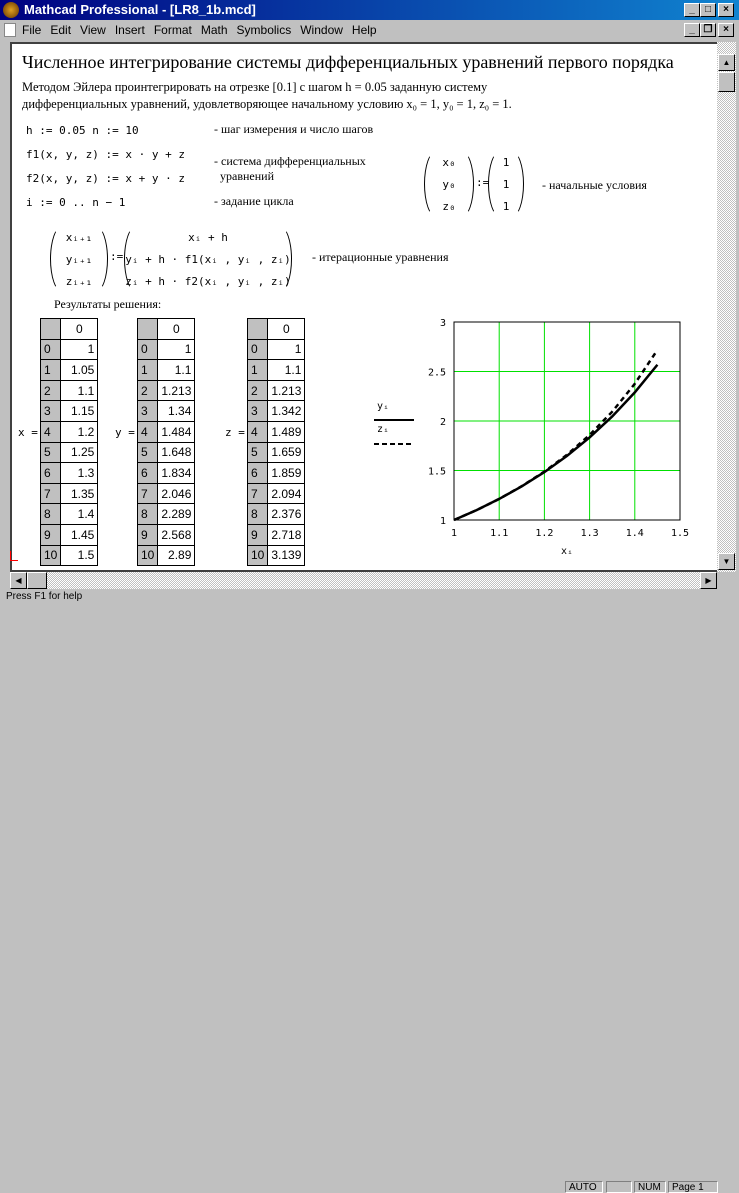  What do you see at coordinates (79, 534) in the screenshot?
I see `cell-value: 1.45` at bounding box center [79, 534].